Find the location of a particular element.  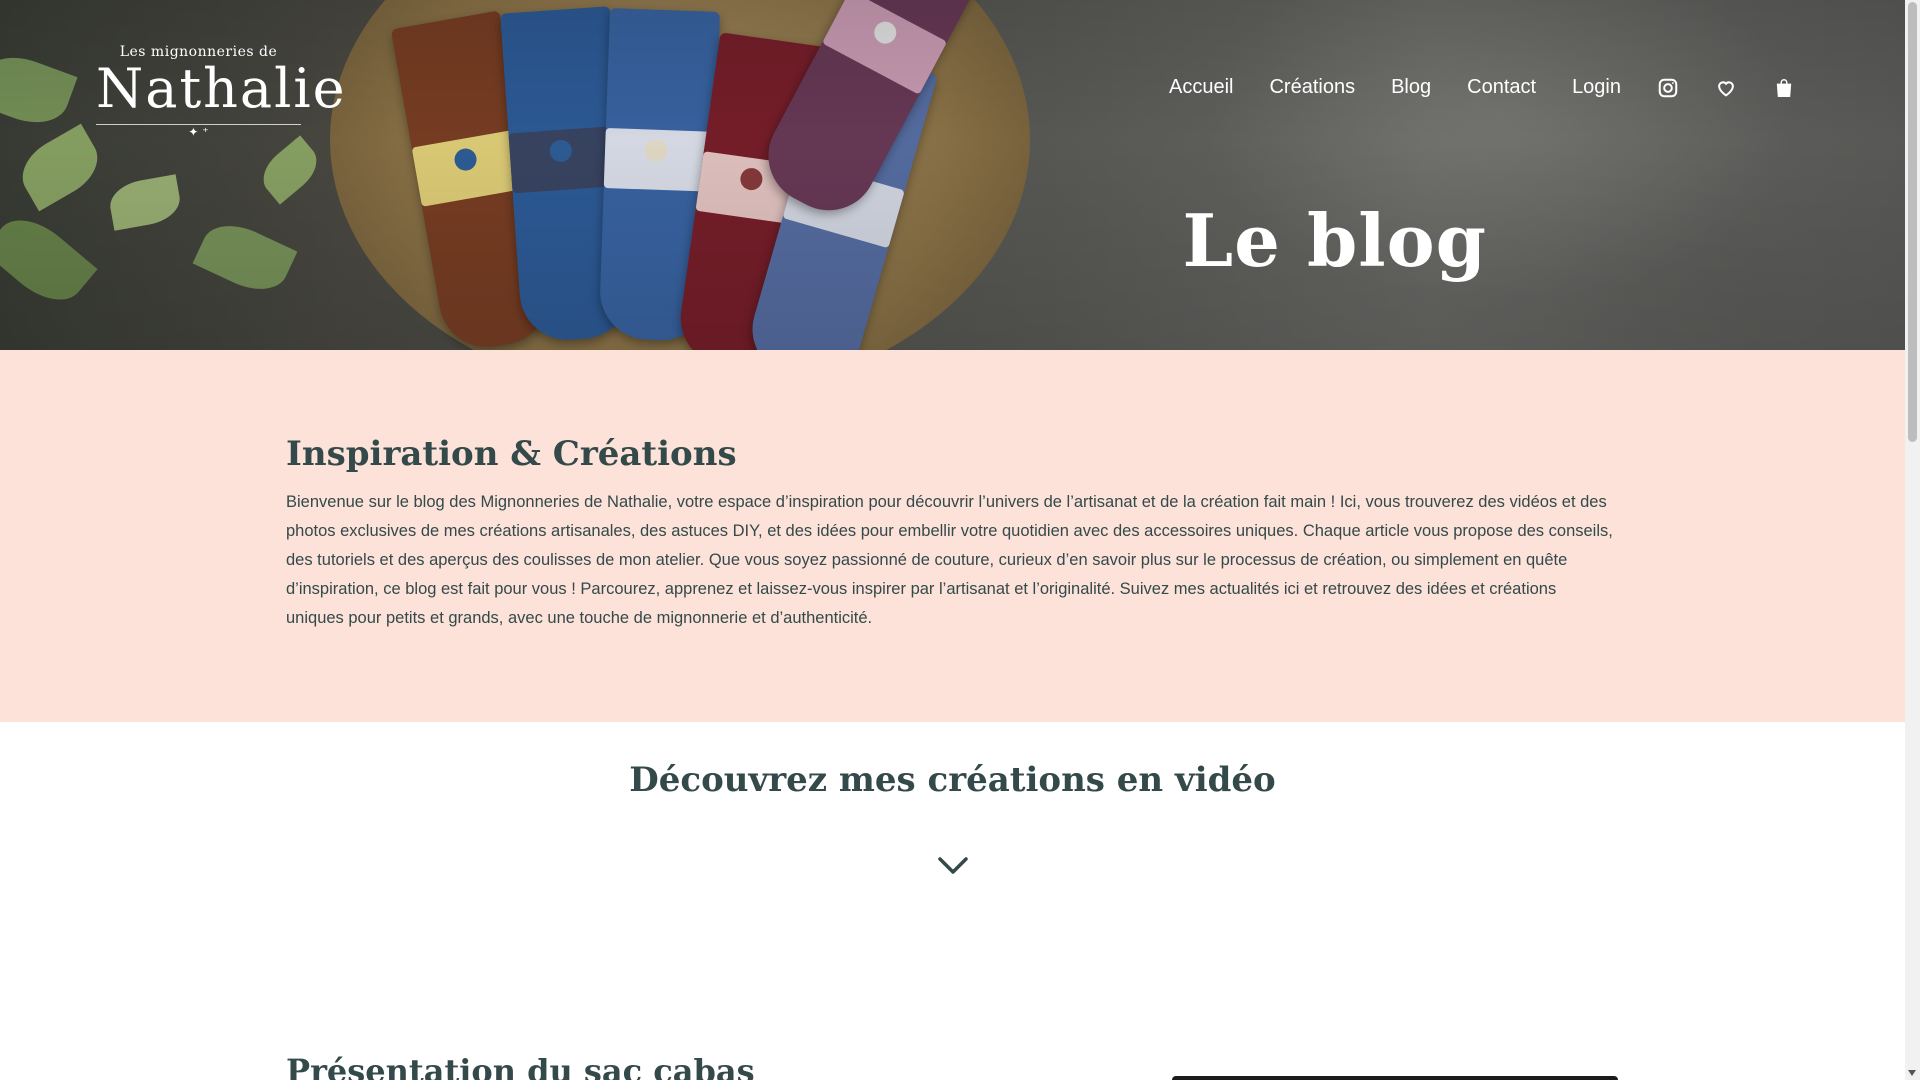

site-logo: Les mignonneries de Nathalie ✦ ⁺ is located at coordinates (221, 91).